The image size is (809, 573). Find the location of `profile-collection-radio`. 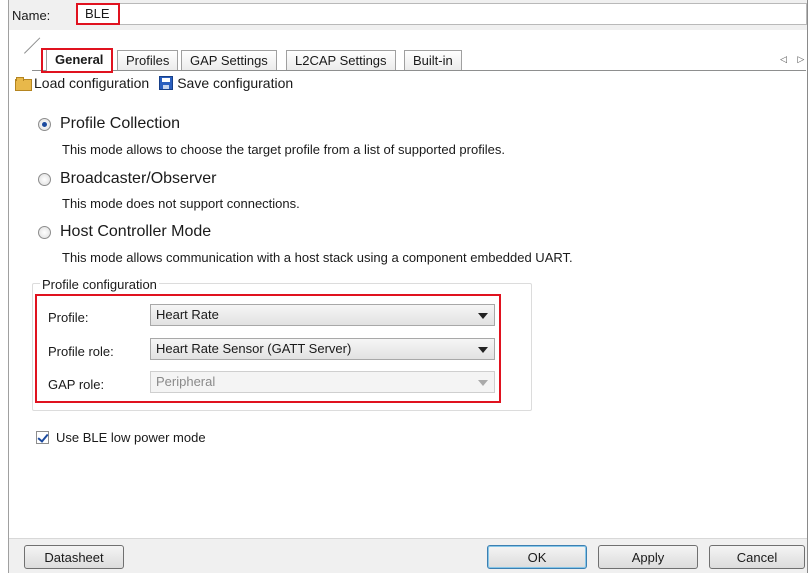

profile-collection-radio is located at coordinates (44, 124).